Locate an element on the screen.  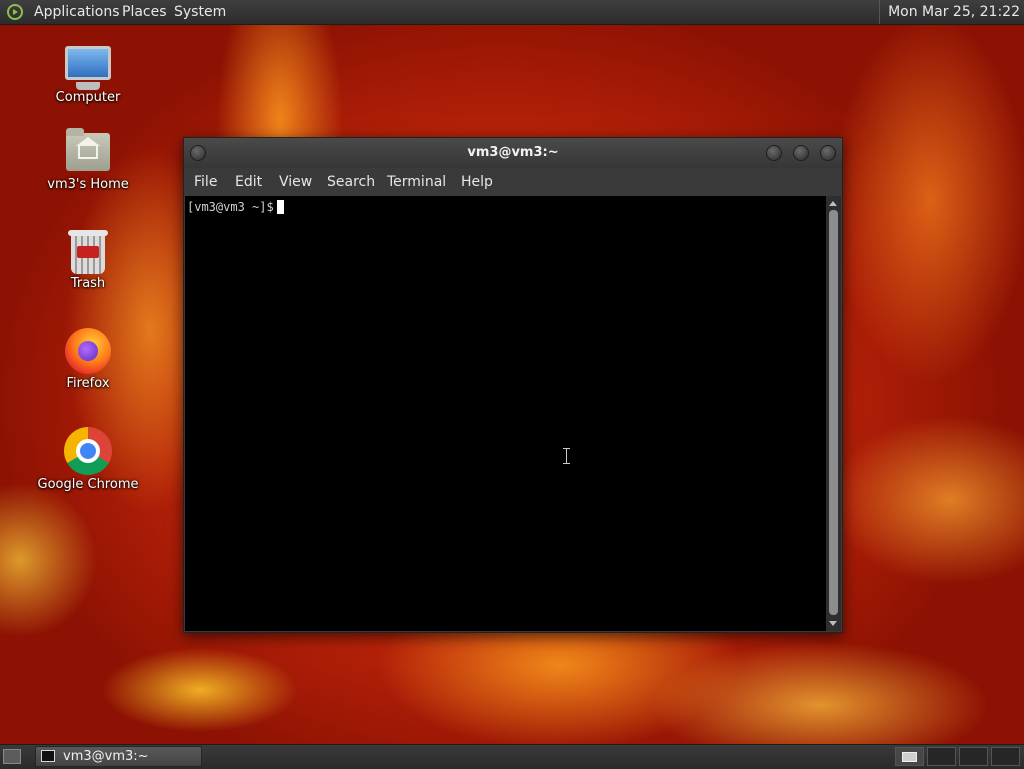
home-folder-icon is located at coordinates (88, 149).